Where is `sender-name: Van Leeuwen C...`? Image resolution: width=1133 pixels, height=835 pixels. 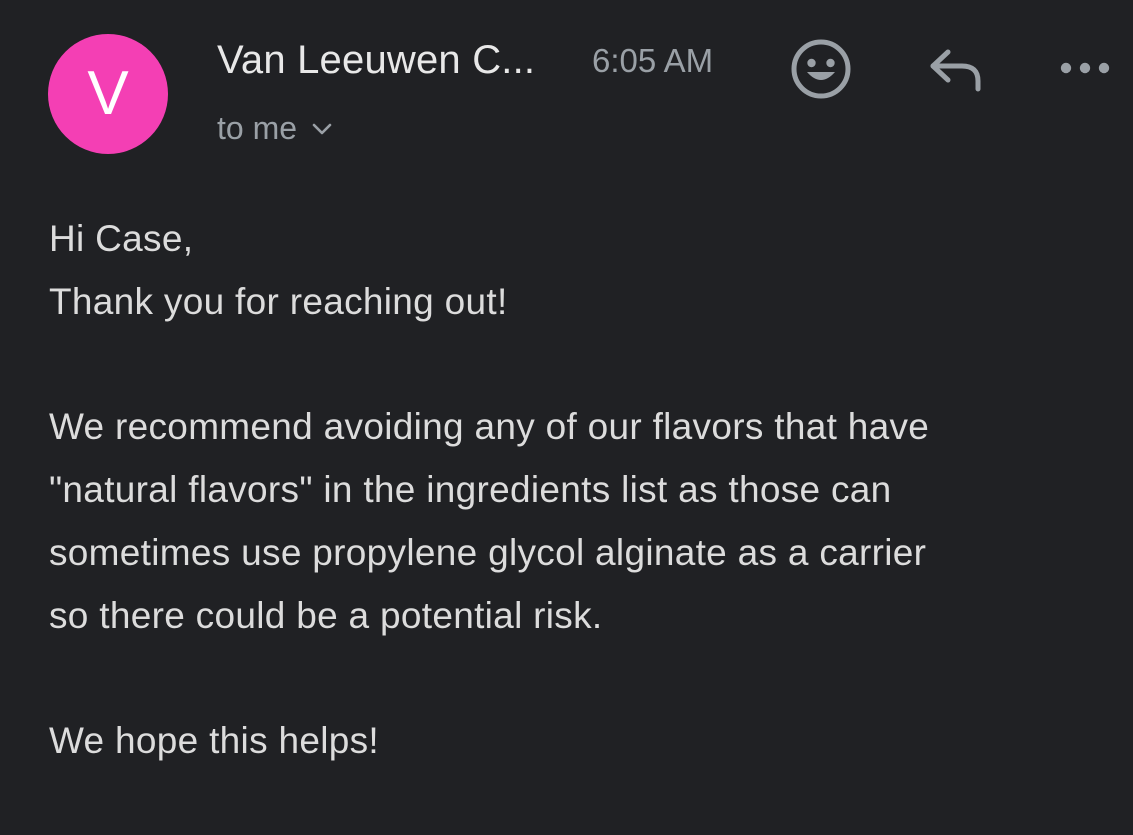
sender-name: Van Leeuwen C... is located at coordinates (376, 60).